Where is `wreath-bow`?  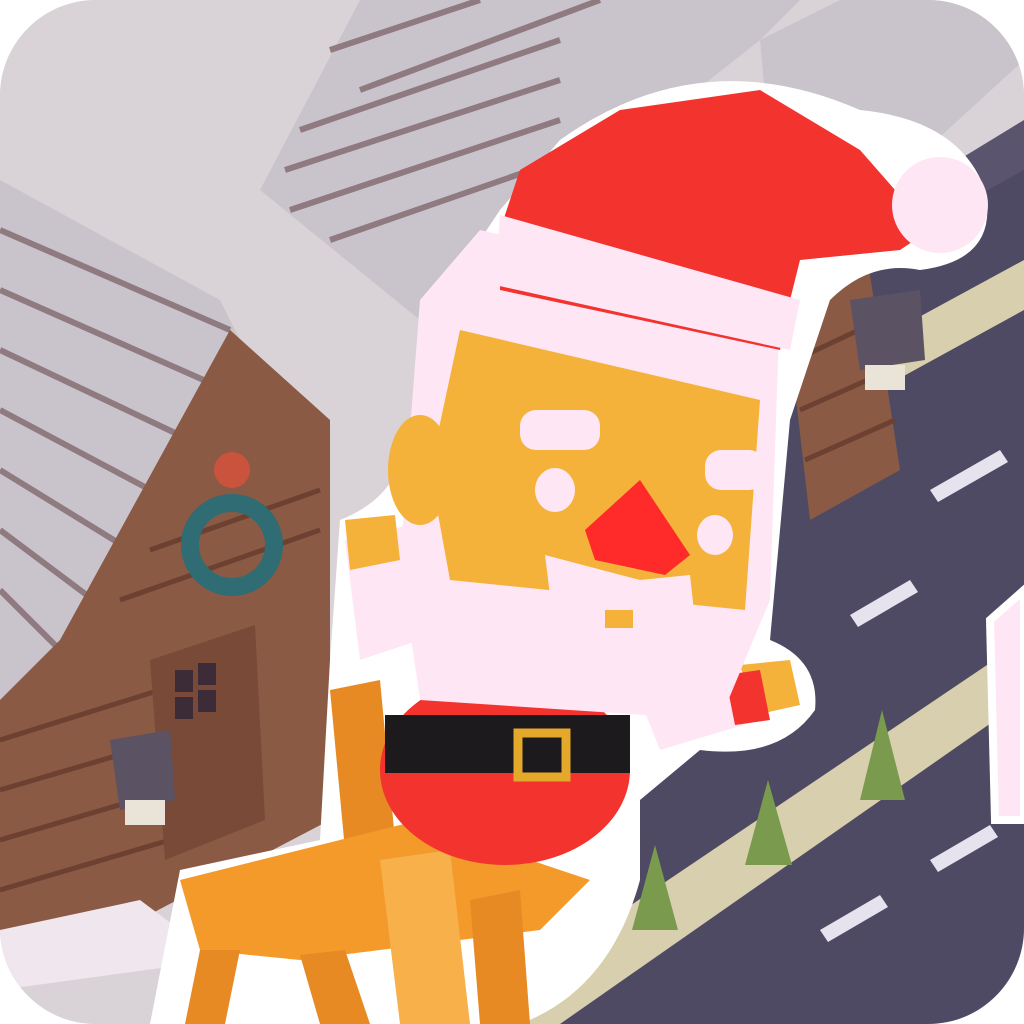
wreath-bow is located at coordinates (232, 470).